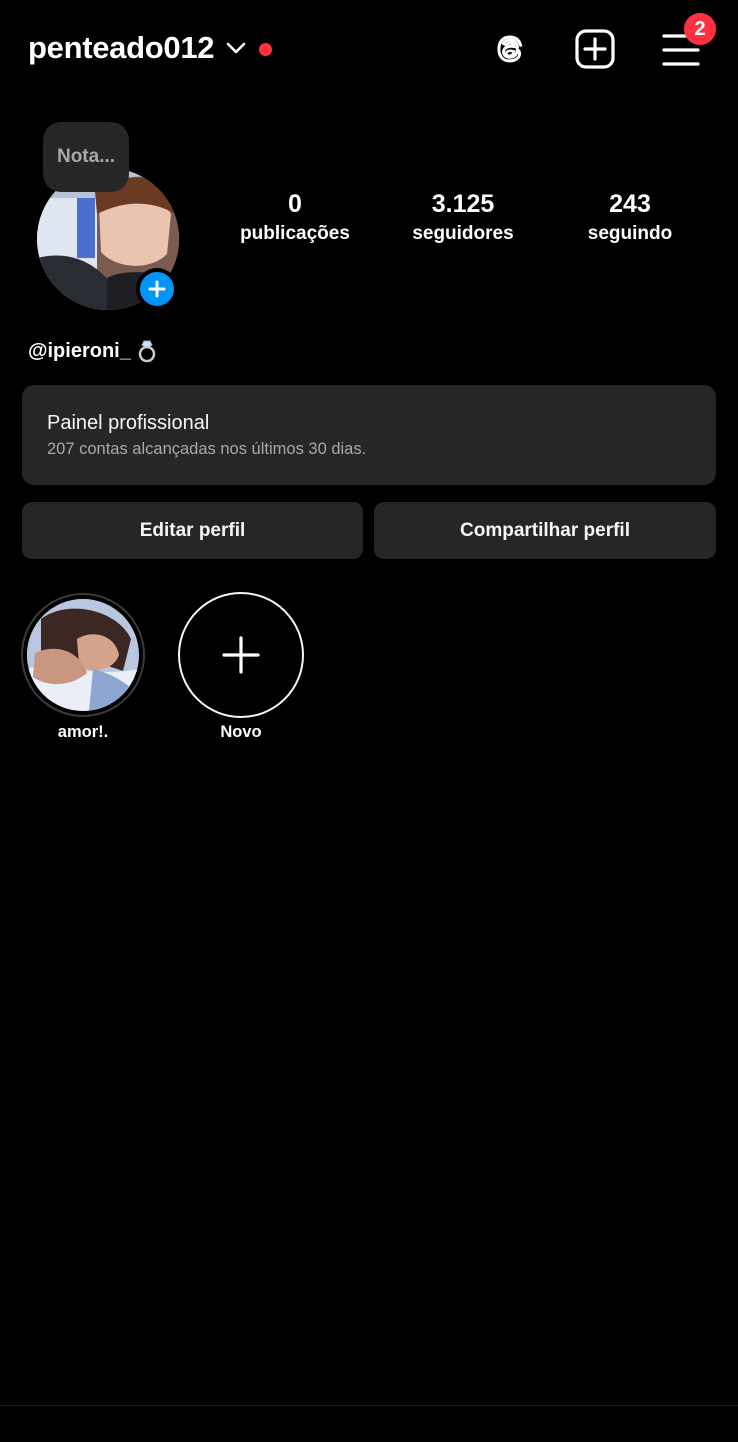 Image resolution: width=738 pixels, height=1442 pixels. Describe the element at coordinates (595, 49) in the screenshot. I see `create-post-icon` at that location.